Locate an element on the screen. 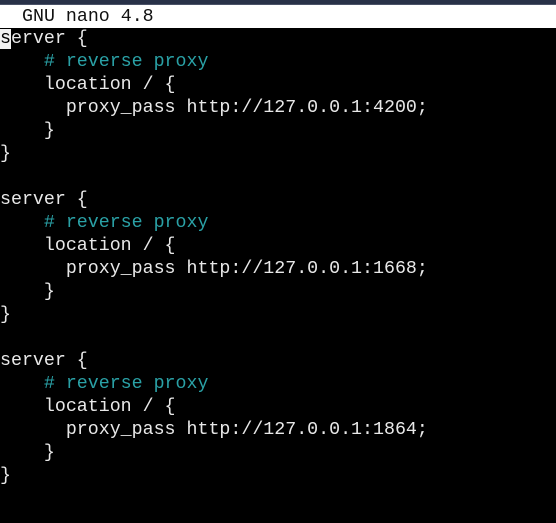 The image size is (556, 523). editor-line: proxy_pass http://127.0.0.1:4200; is located at coordinates (278, 108).